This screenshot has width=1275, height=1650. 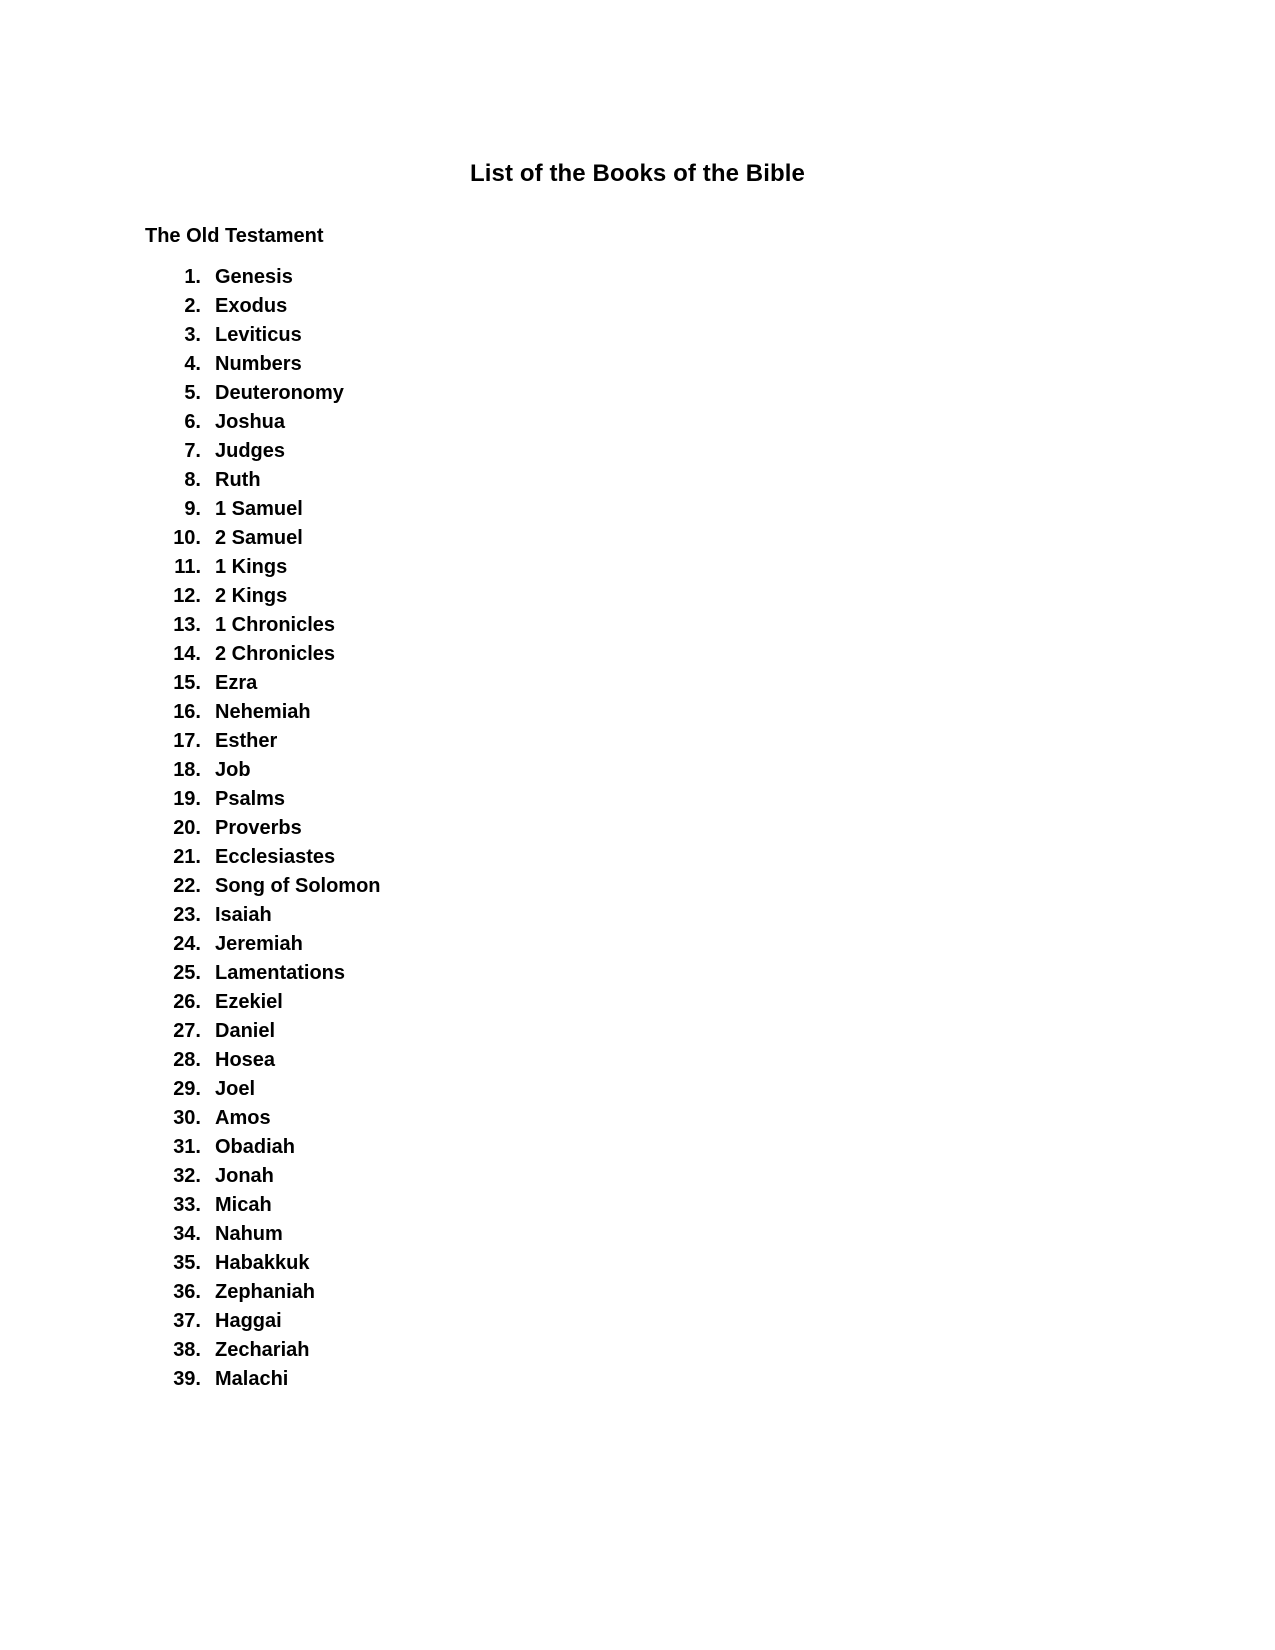 What do you see at coordinates (248, 1321) in the screenshot?
I see `list-item-label: Haggai` at bounding box center [248, 1321].